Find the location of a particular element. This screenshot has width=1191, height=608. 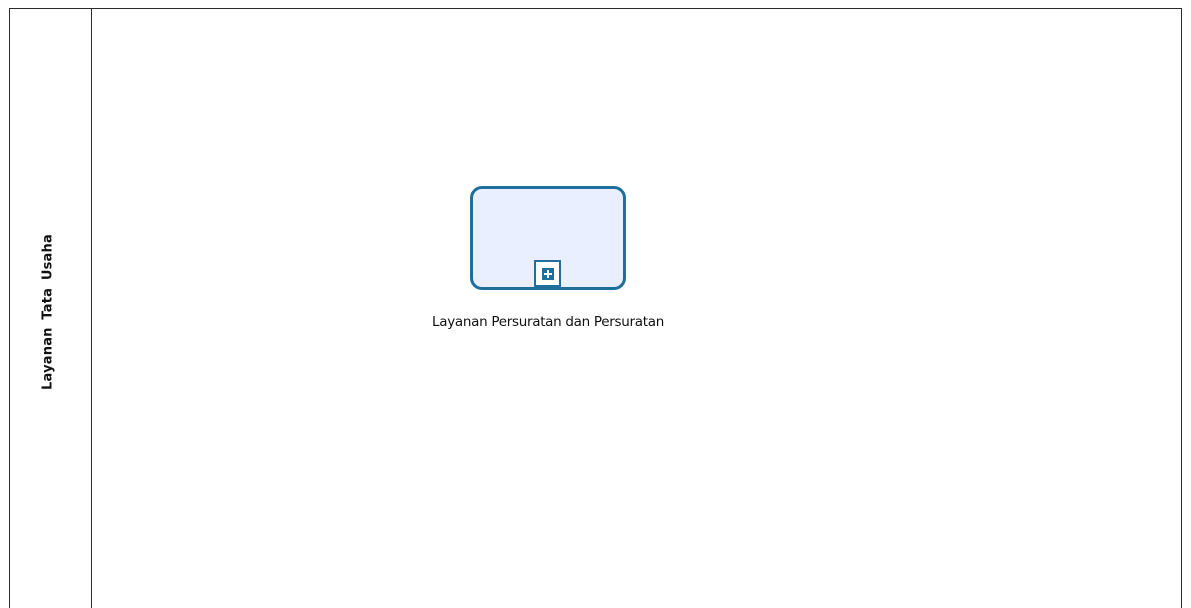

collapsed-subprocess is located at coordinates (548, 238).